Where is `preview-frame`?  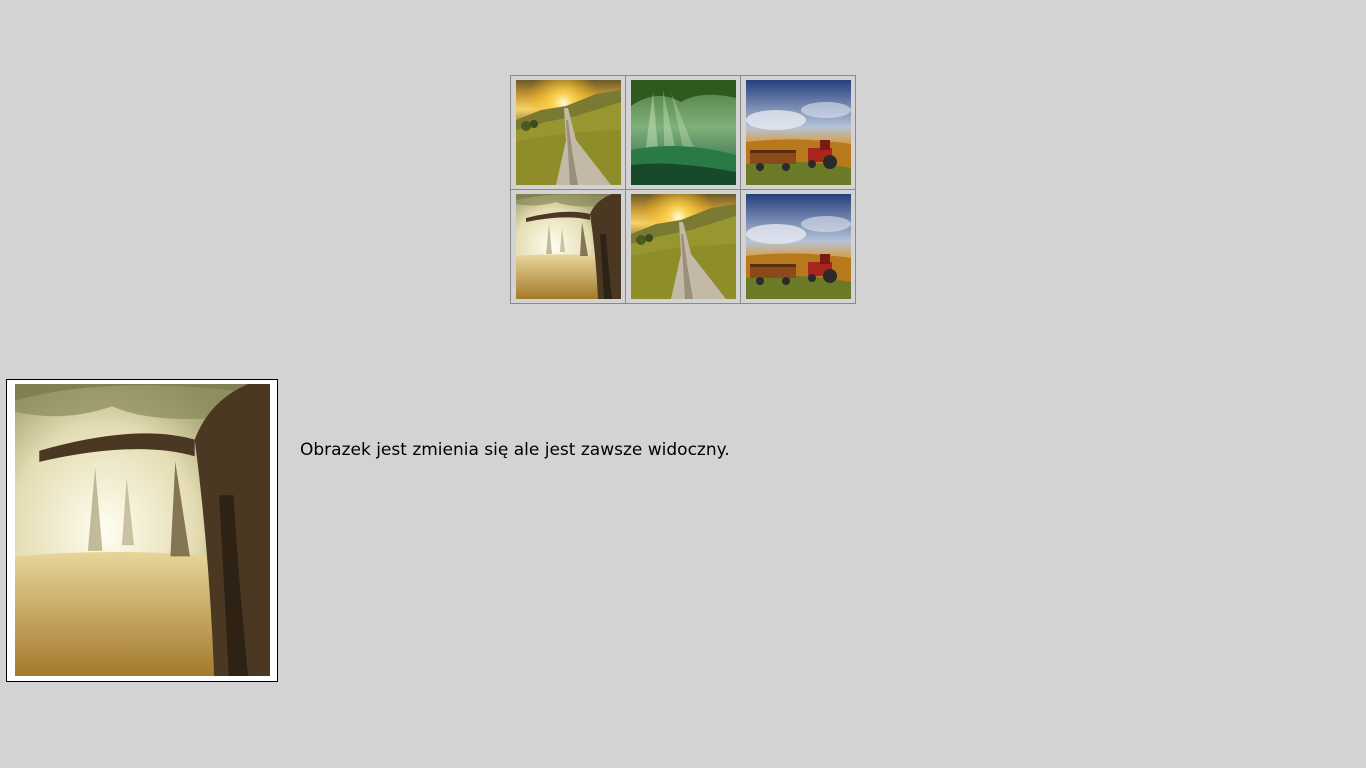
preview-frame is located at coordinates (142, 530).